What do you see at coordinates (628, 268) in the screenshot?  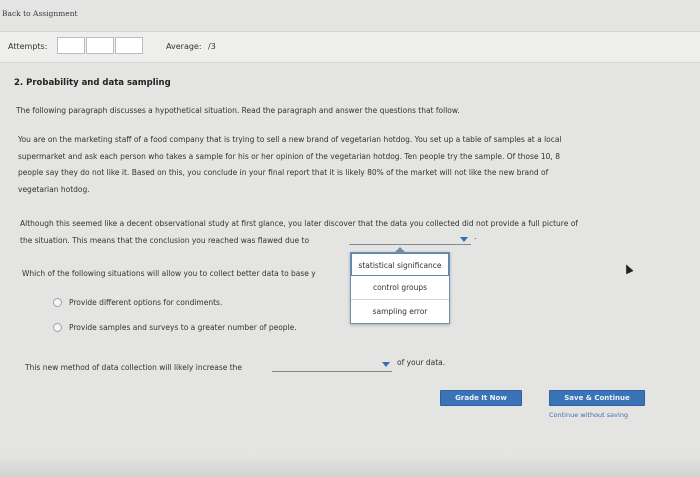 I see `mouse-cursor-icon` at bounding box center [628, 268].